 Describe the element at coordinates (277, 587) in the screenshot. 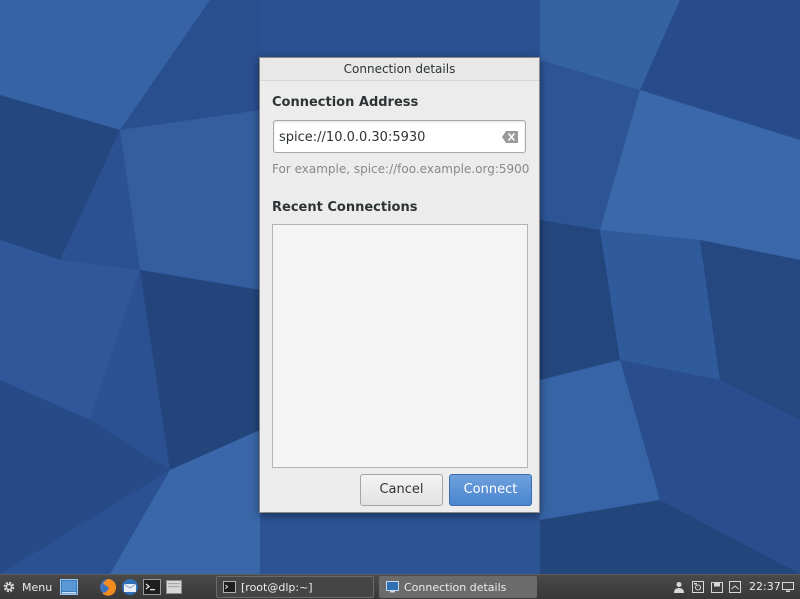

I see `task-terminal-label: [root@dlp:~]` at that location.